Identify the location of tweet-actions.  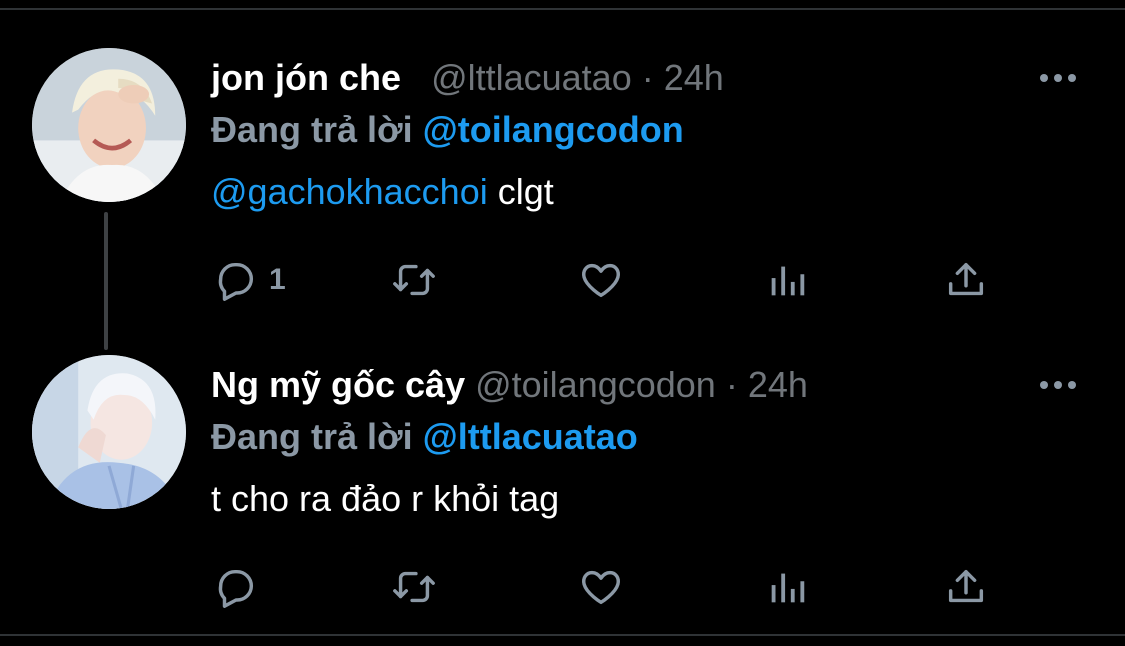
(608, 587).